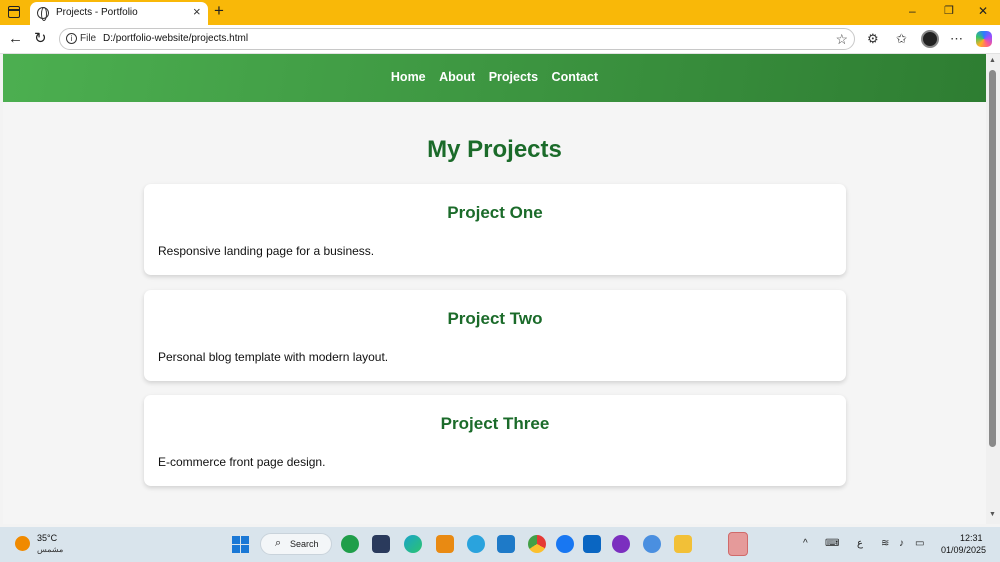 This screenshot has height=562, width=1000. What do you see at coordinates (537, 544) in the screenshot?
I see `chrome-icon` at bounding box center [537, 544].